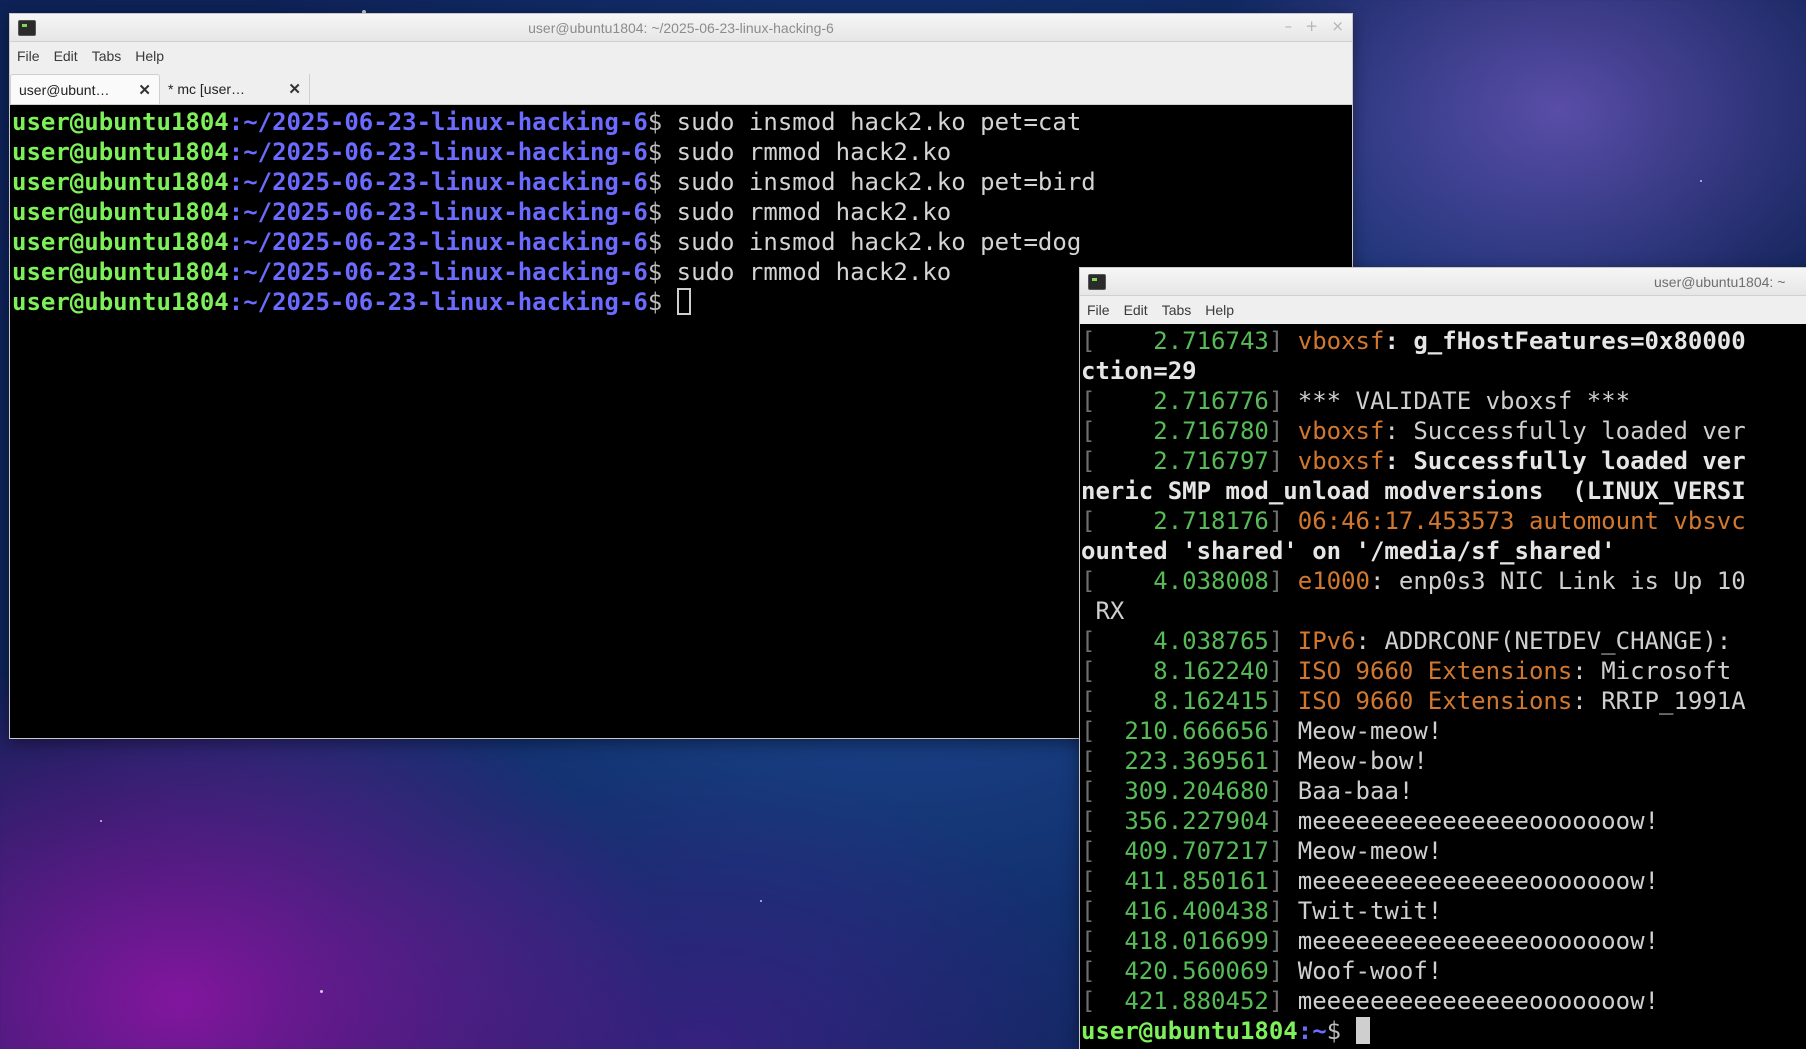 The width and height of the screenshot is (1806, 1049). I want to click on dmesg-continuation: ounted 'shared' on '/media/sf_shared', so click(1348, 551).